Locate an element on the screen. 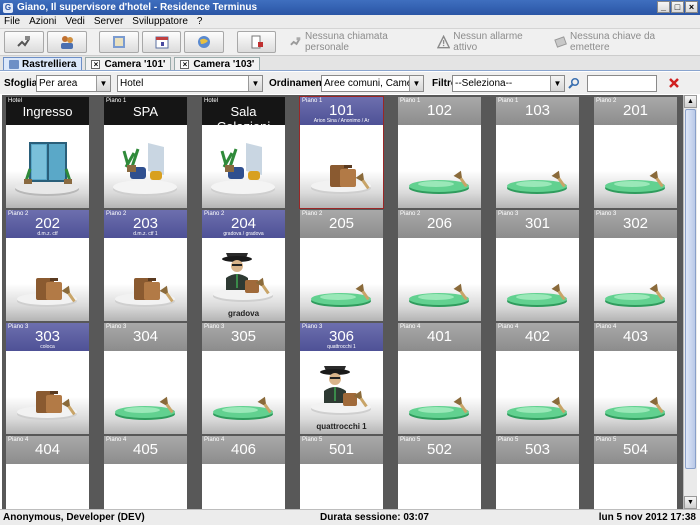 Image resolution: width=700 pixels, height=525 pixels. menu-bar: File Azioni Vedi Server Sviluppatore ? is located at coordinates (350, 22).